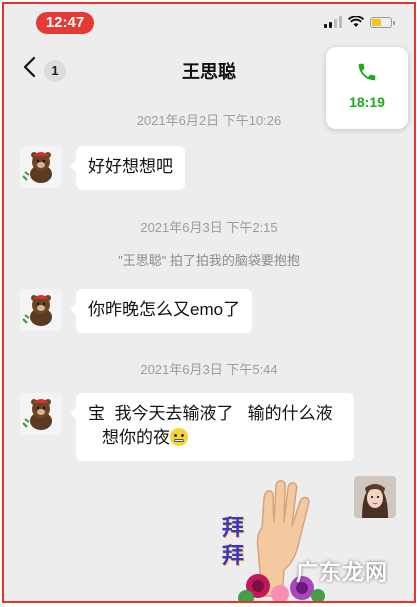 This screenshot has height=607, width=420. What do you see at coordinates (333, 22) in the screenshot?
I see `signal-icon` at bounding box center [333, 22].